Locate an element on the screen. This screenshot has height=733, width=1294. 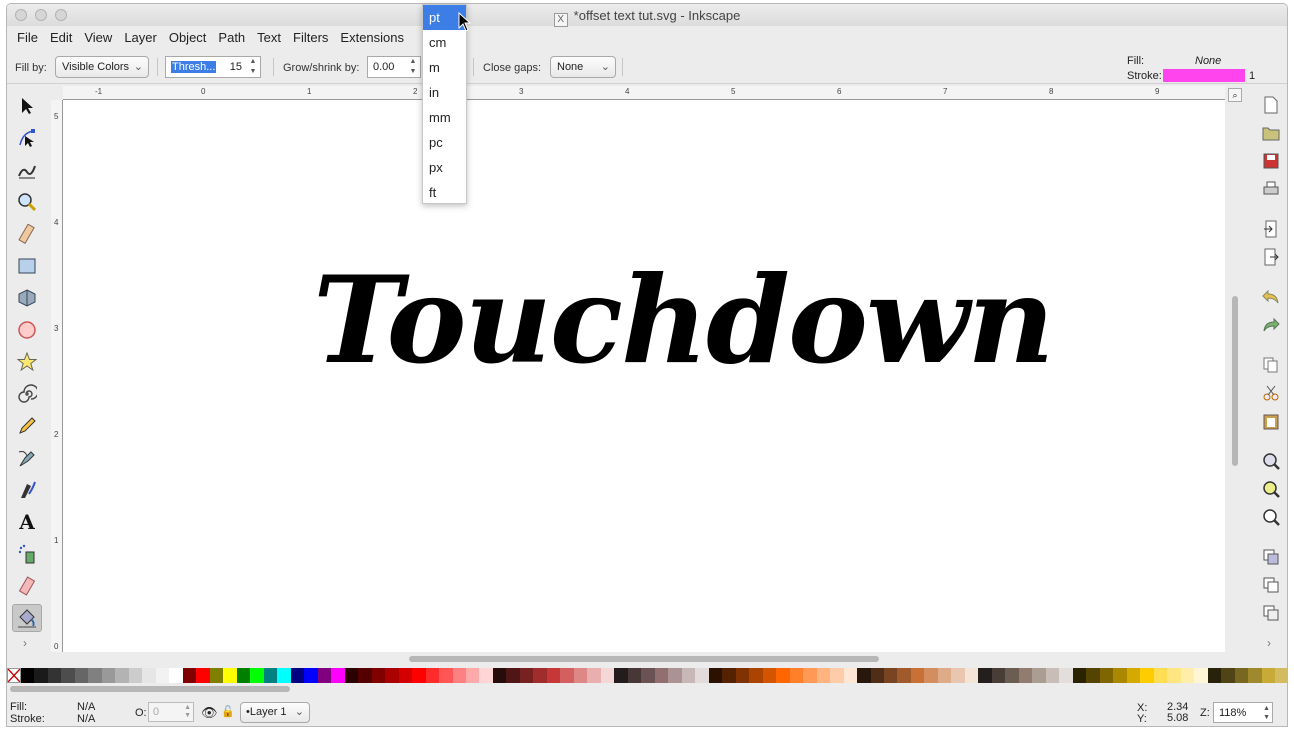
box3d-tool is located at coordinates (27, 298).